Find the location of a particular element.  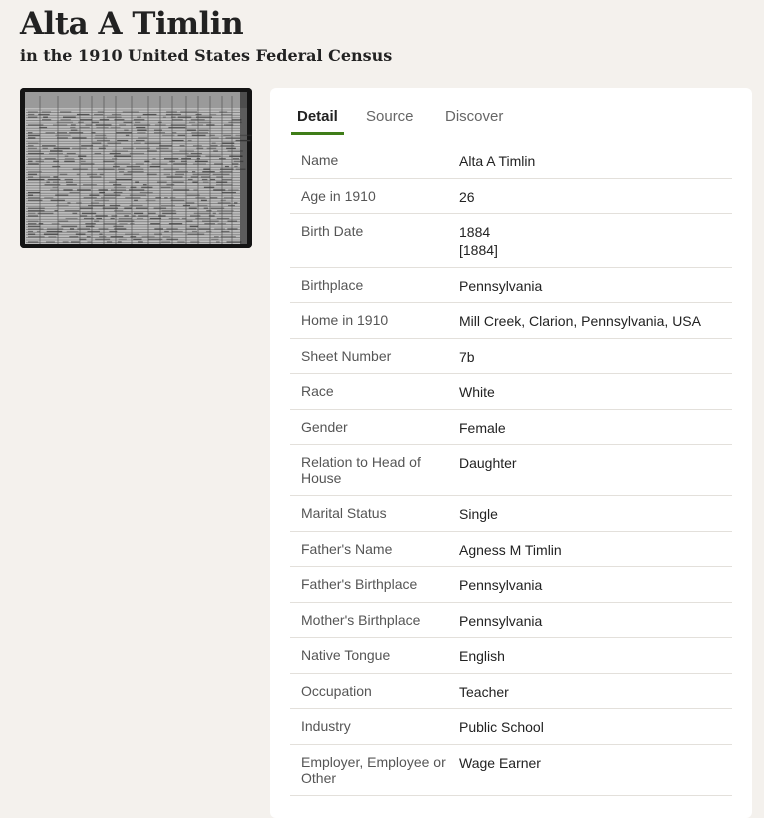

detail-row: Employer, Employee or Other Wage Earner is located at coordinates (511, 770).